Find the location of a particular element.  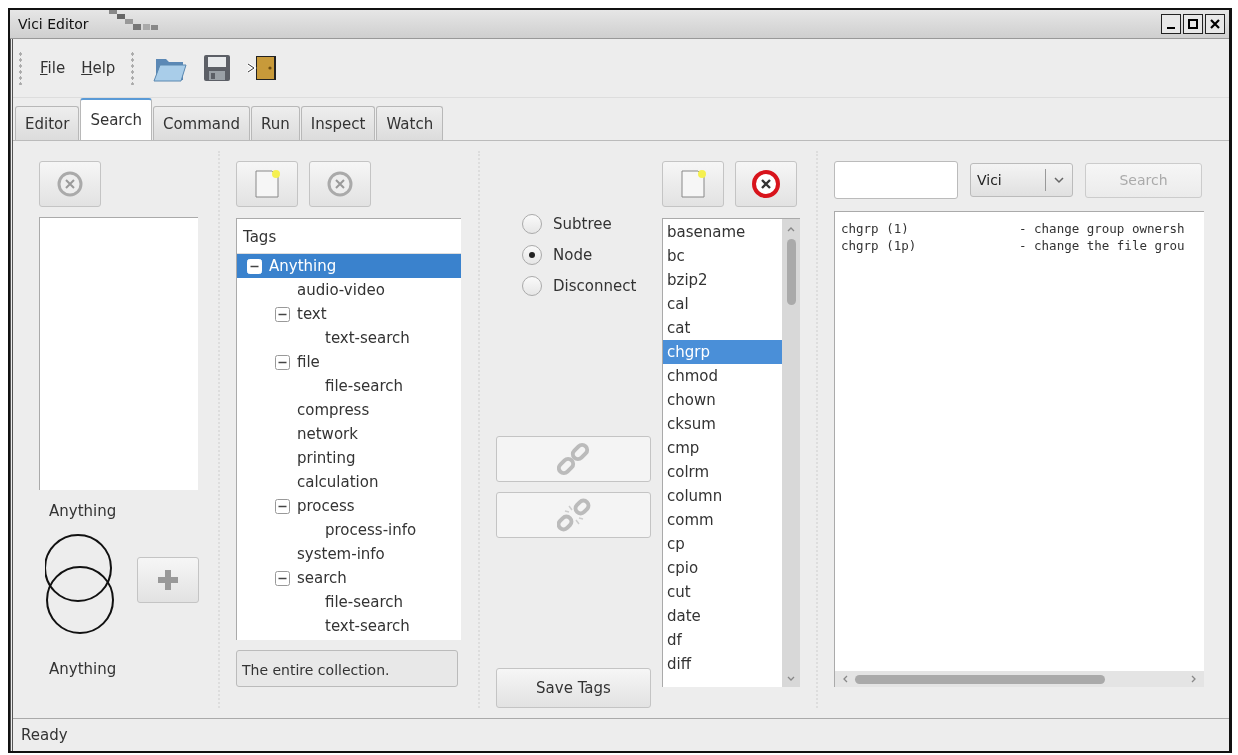

tab: Command is located at coordinates (201, 123).